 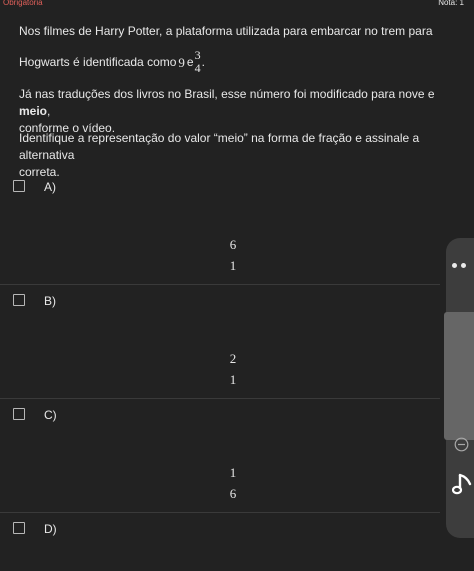 What do you see at coordinates (49, 111) in the screenshot?
I see `paragraph-2-text-b: ,` at bounding box center [49, 111].